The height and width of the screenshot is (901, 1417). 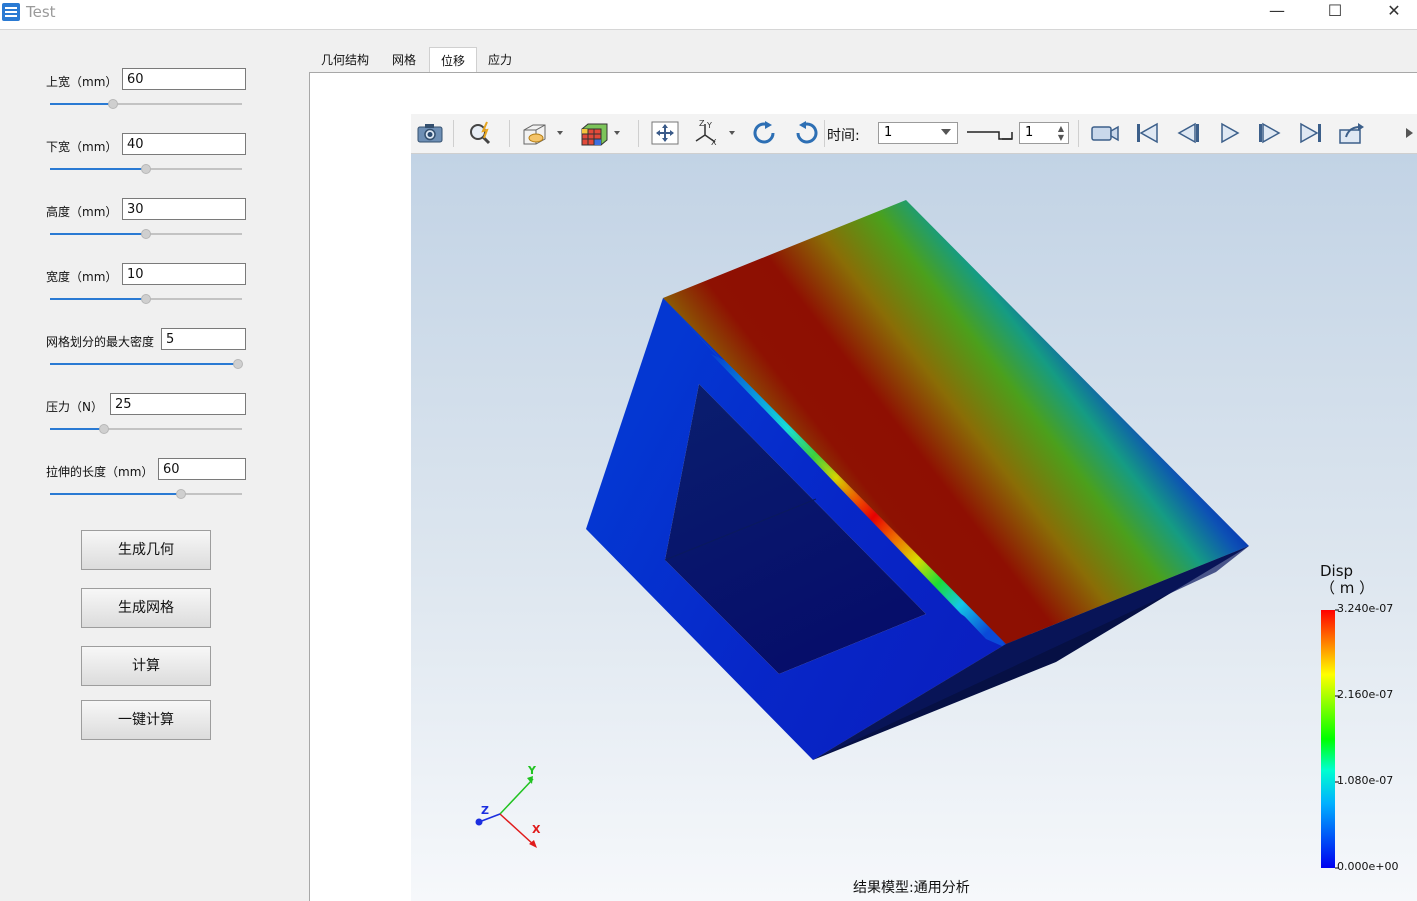 What do you see at coordinates (500, 59) in the screenshot?
I see `tab-stress: 应力` at bounding box center [500, 59].